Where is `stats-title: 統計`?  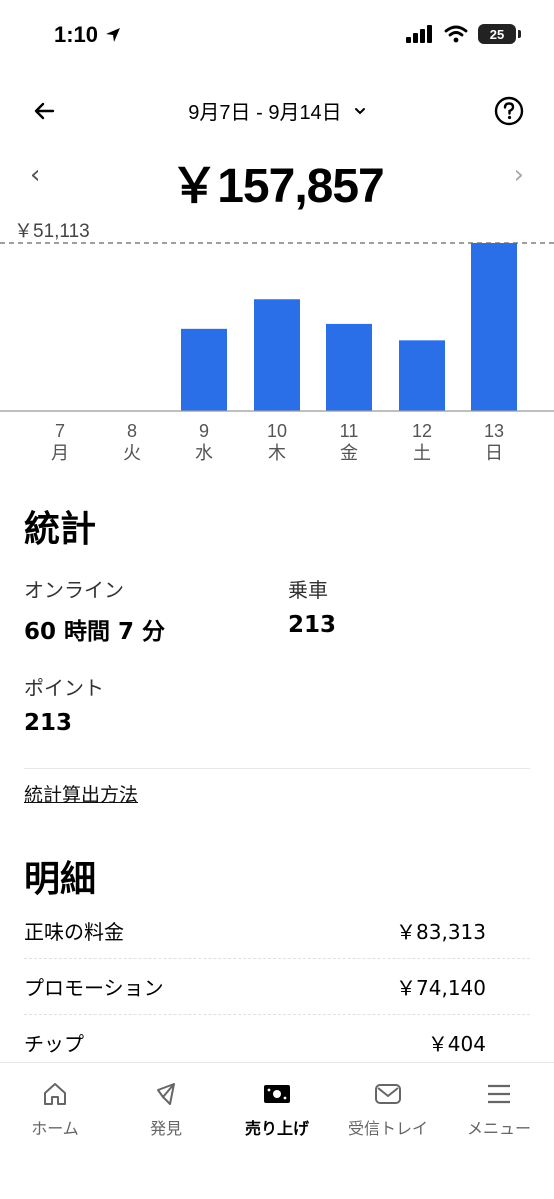
stats-title: 統計 is located at coordinates (60, 529).